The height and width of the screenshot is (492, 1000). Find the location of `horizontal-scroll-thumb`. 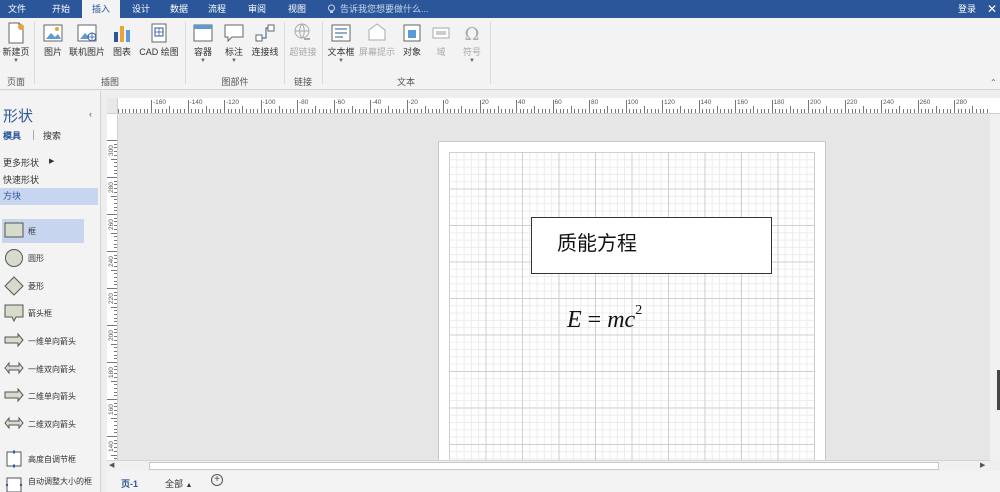

horizontal-scroll-thumb is located at coordinates (544, 466).